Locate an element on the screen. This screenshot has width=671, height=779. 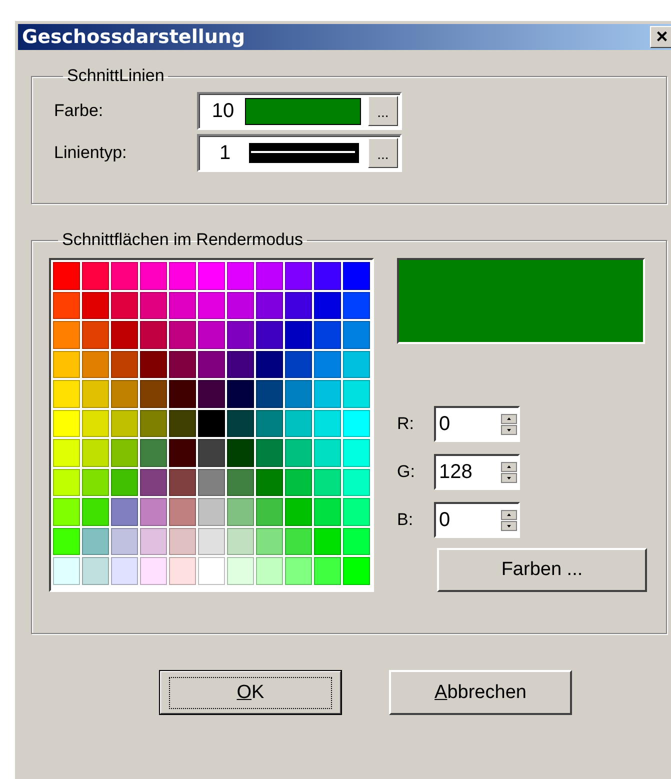
spin-field: 0 is located at coordinates (477, 424).